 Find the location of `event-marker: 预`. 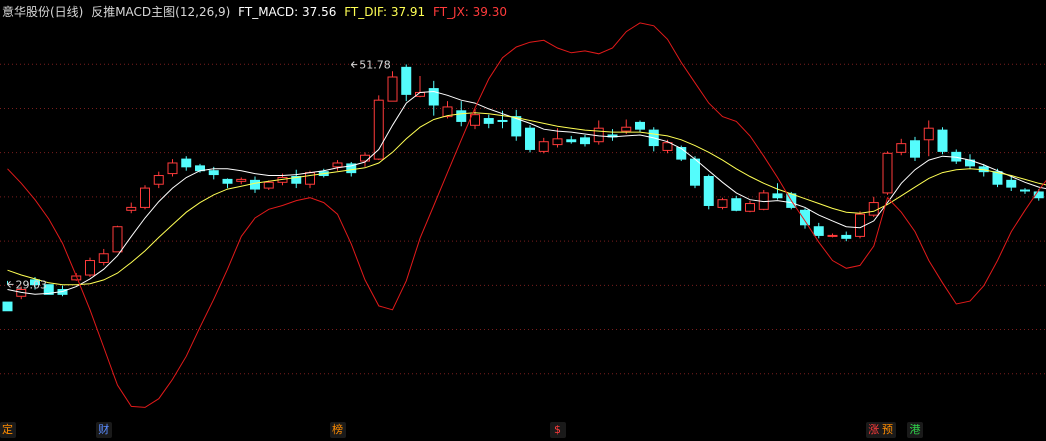

event-marker: 预 is located at coordinates (887, 430).